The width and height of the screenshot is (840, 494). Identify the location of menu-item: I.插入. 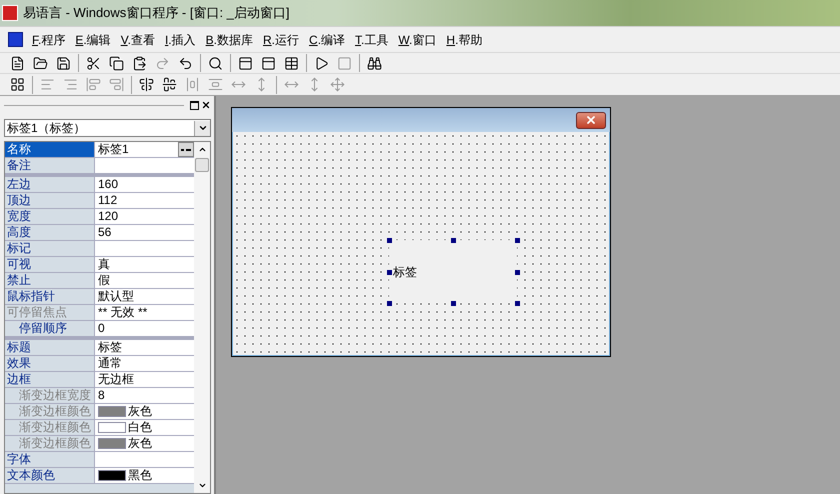
(180, 39).